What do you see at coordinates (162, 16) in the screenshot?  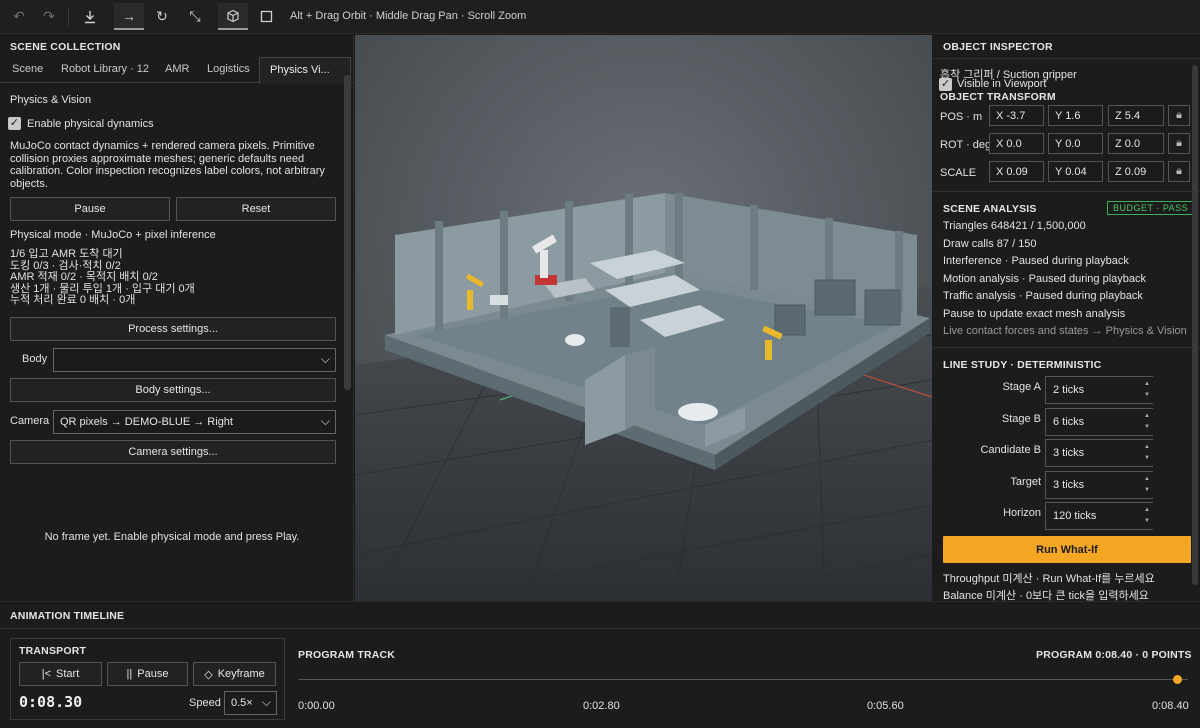 I see `rotate-tool-icon: ↻` at bounding box center [162, 16].